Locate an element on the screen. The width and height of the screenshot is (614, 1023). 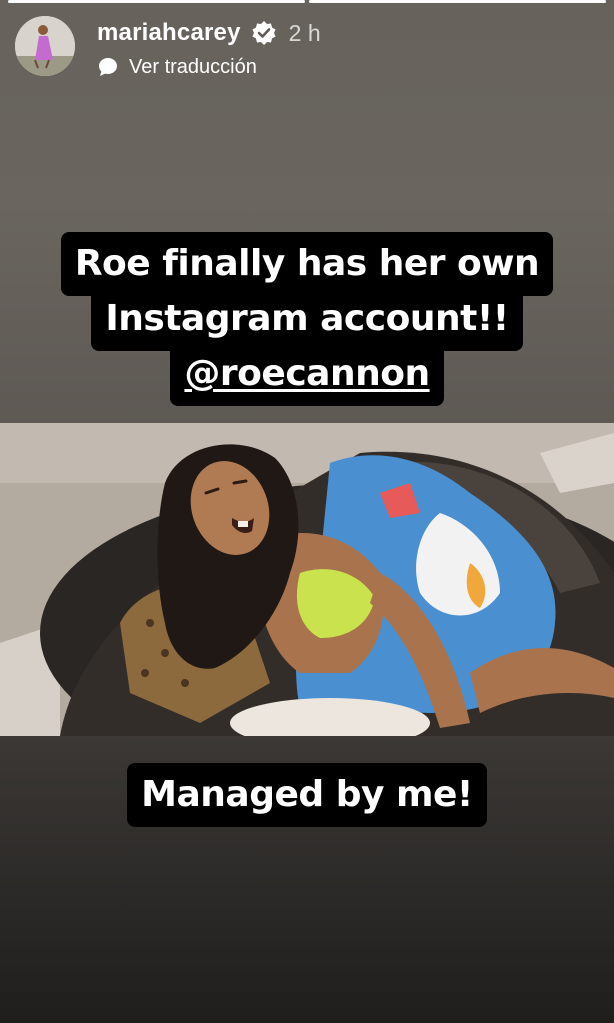
see-translation-button: Ver traducción is located at coordinates (209, 67).